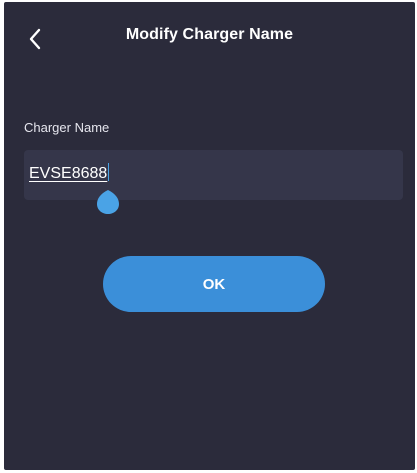  I want to click on charger-name-text: EVSE8688, so click(68, 173).